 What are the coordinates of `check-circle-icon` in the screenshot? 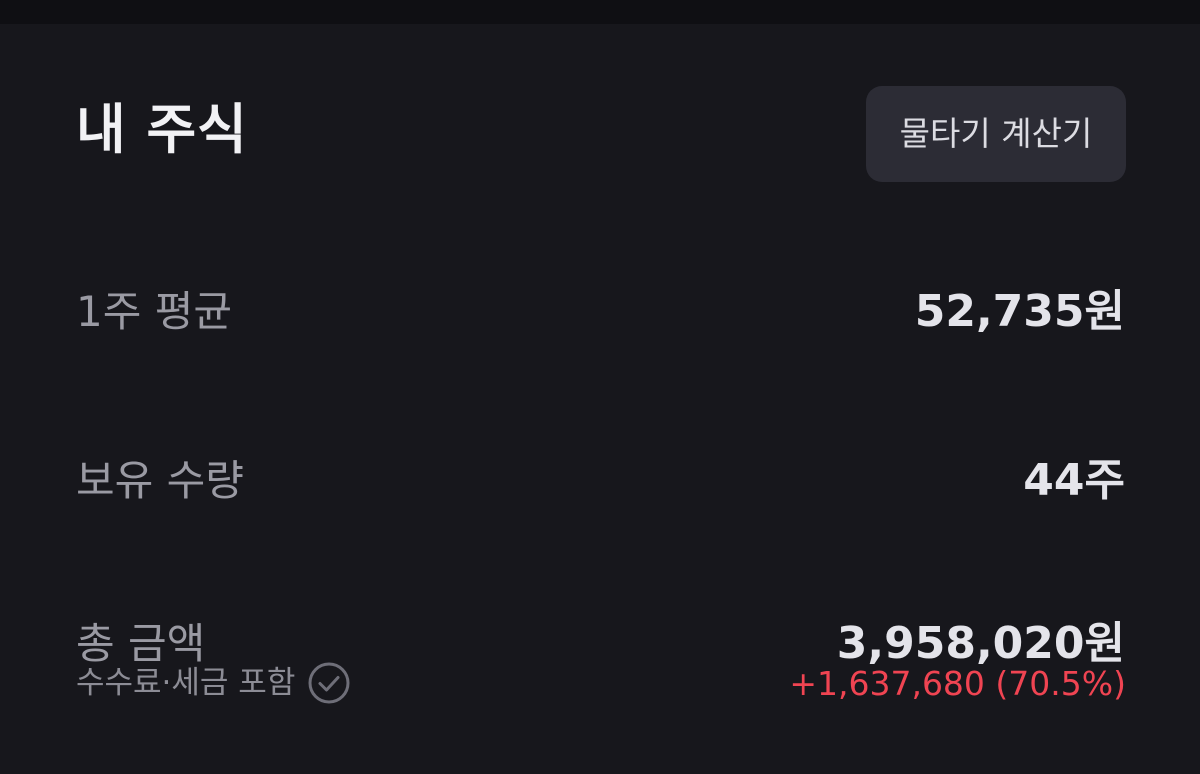 It's located at (329, 683).